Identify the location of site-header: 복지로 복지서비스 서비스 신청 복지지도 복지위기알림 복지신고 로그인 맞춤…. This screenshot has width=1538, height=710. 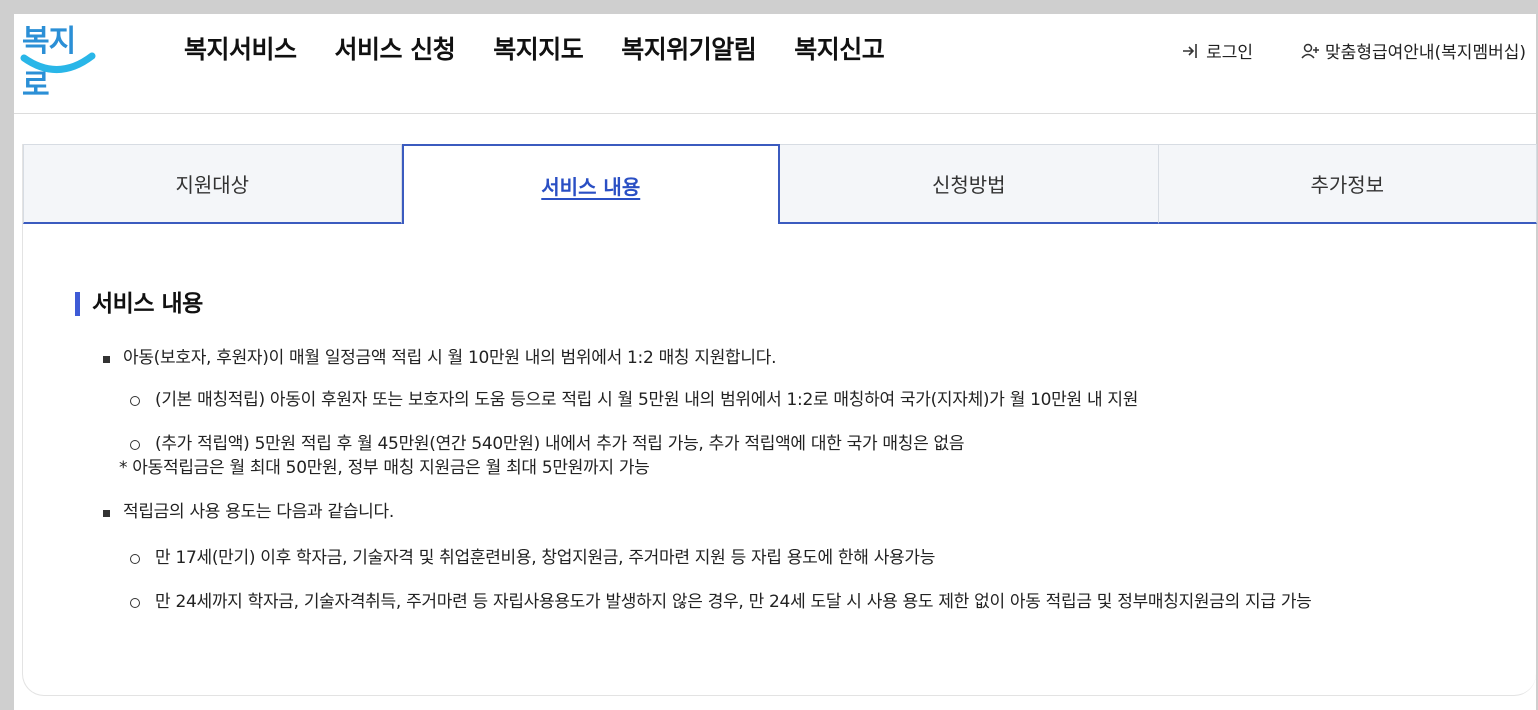
(775, 64).